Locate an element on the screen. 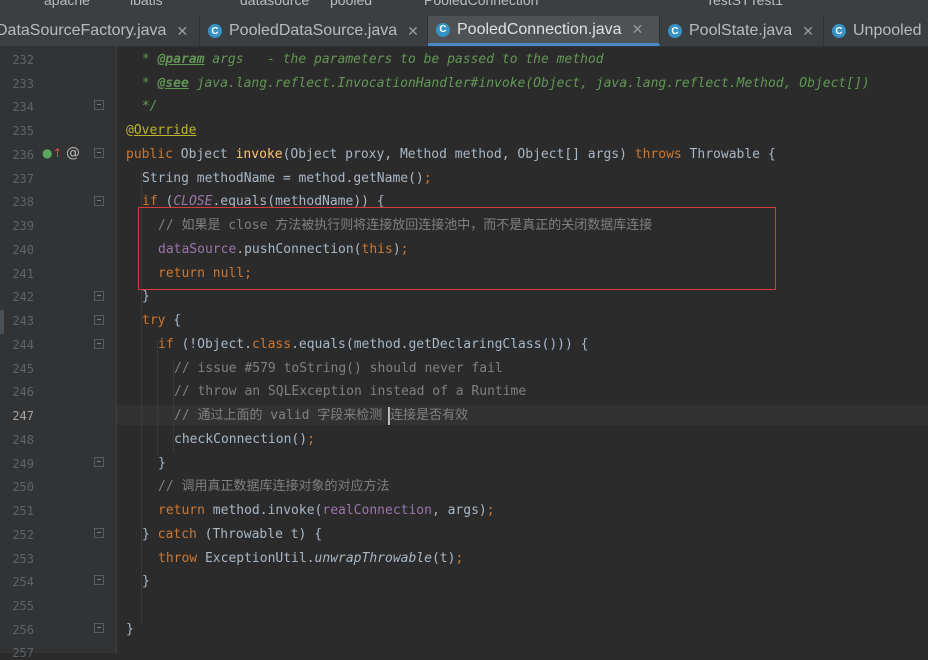 This screenshot has height=660, width=928. tab-poolstate: C PoolState.java ✕ is located at coordinates (742, 31).